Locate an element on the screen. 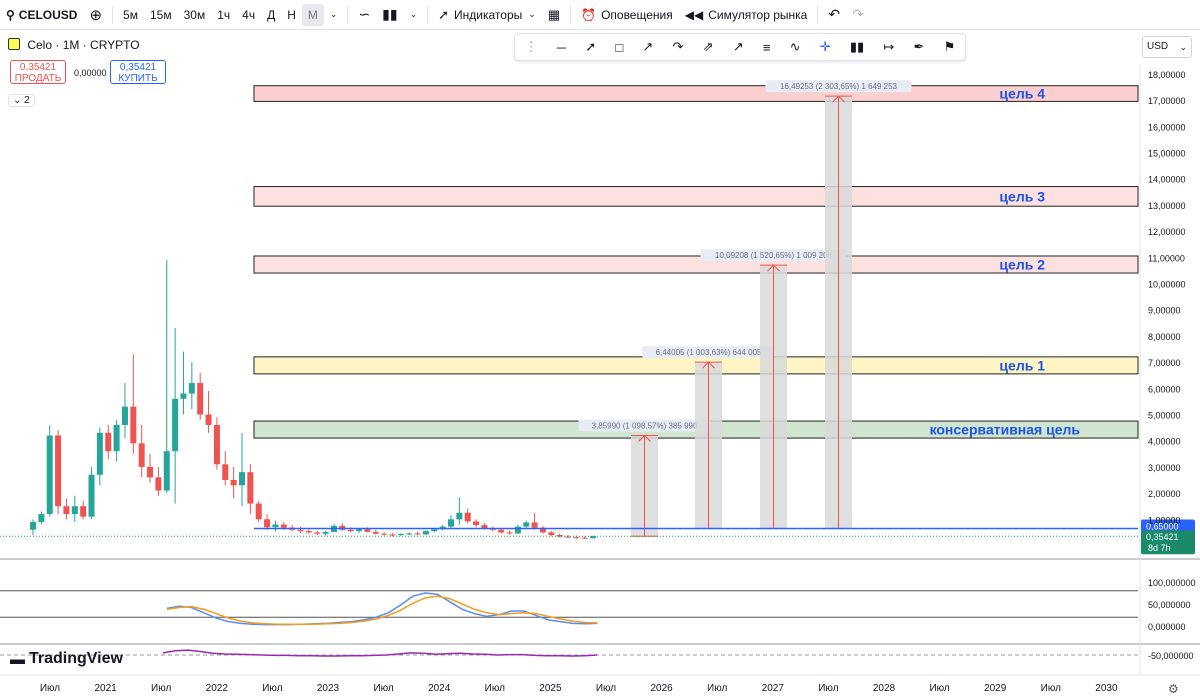  projection-label: 16,49253 (2 303,65%) 1 649 253 is located at coordinates (839, 86).